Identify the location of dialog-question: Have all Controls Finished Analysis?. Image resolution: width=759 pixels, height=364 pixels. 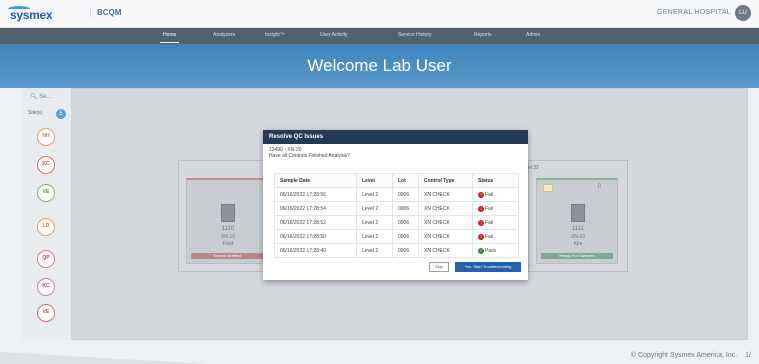
(309, 156).